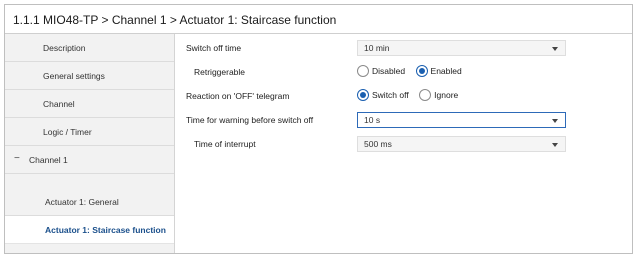 The width and height of the screenshot is (638, 255). I want to click on time-of-interrupt-dropdown: 500 ms, so click(461, 144).